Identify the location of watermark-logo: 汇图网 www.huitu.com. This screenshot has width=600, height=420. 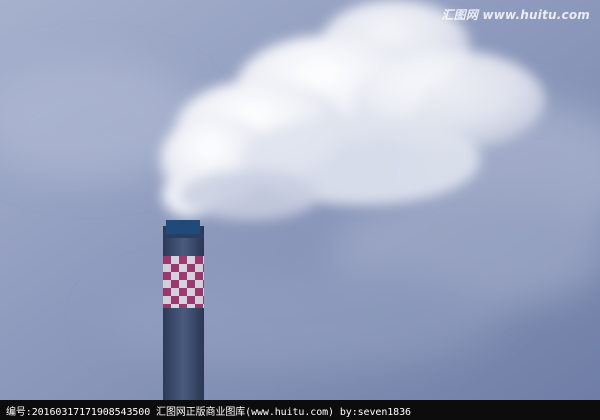
(515, 15).